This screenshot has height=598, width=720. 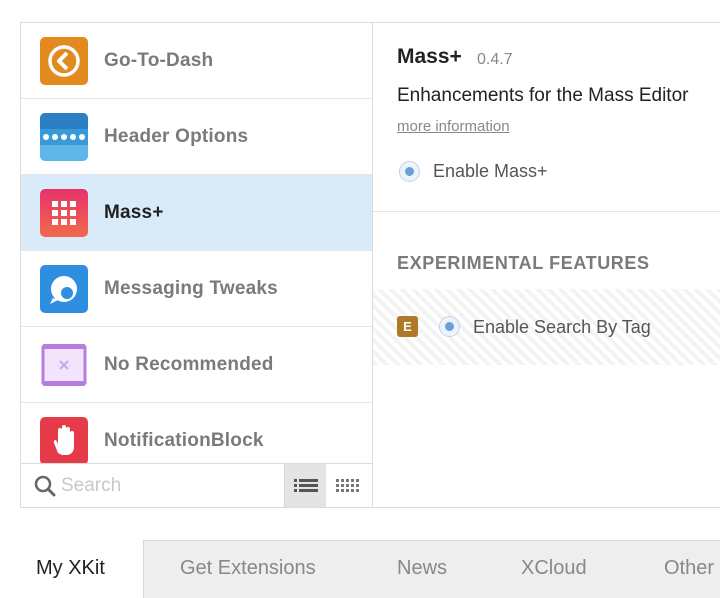 What do you see at coordinates (45, 486) in the screenshot?
I see `search-icon` at bounding box center [45, 486].